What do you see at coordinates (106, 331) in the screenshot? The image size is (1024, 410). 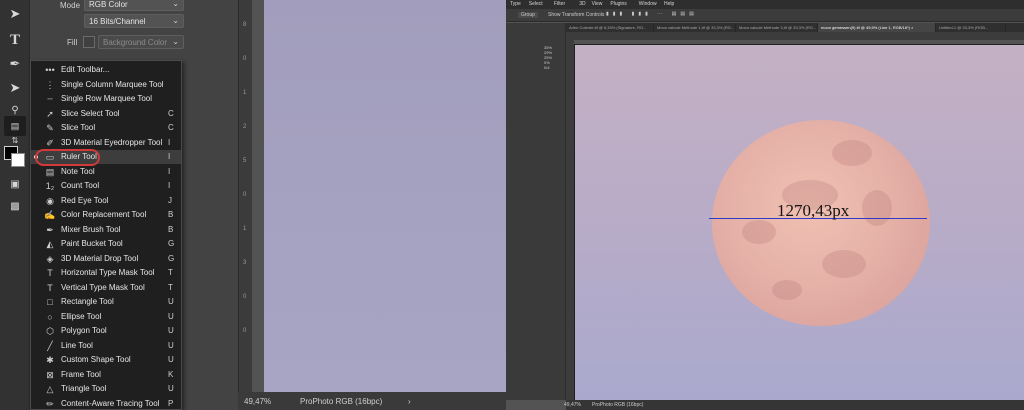 I see `menu-item-polygon-tool: ⬡ Polygon Tool U` at bounding box center [106, 331].